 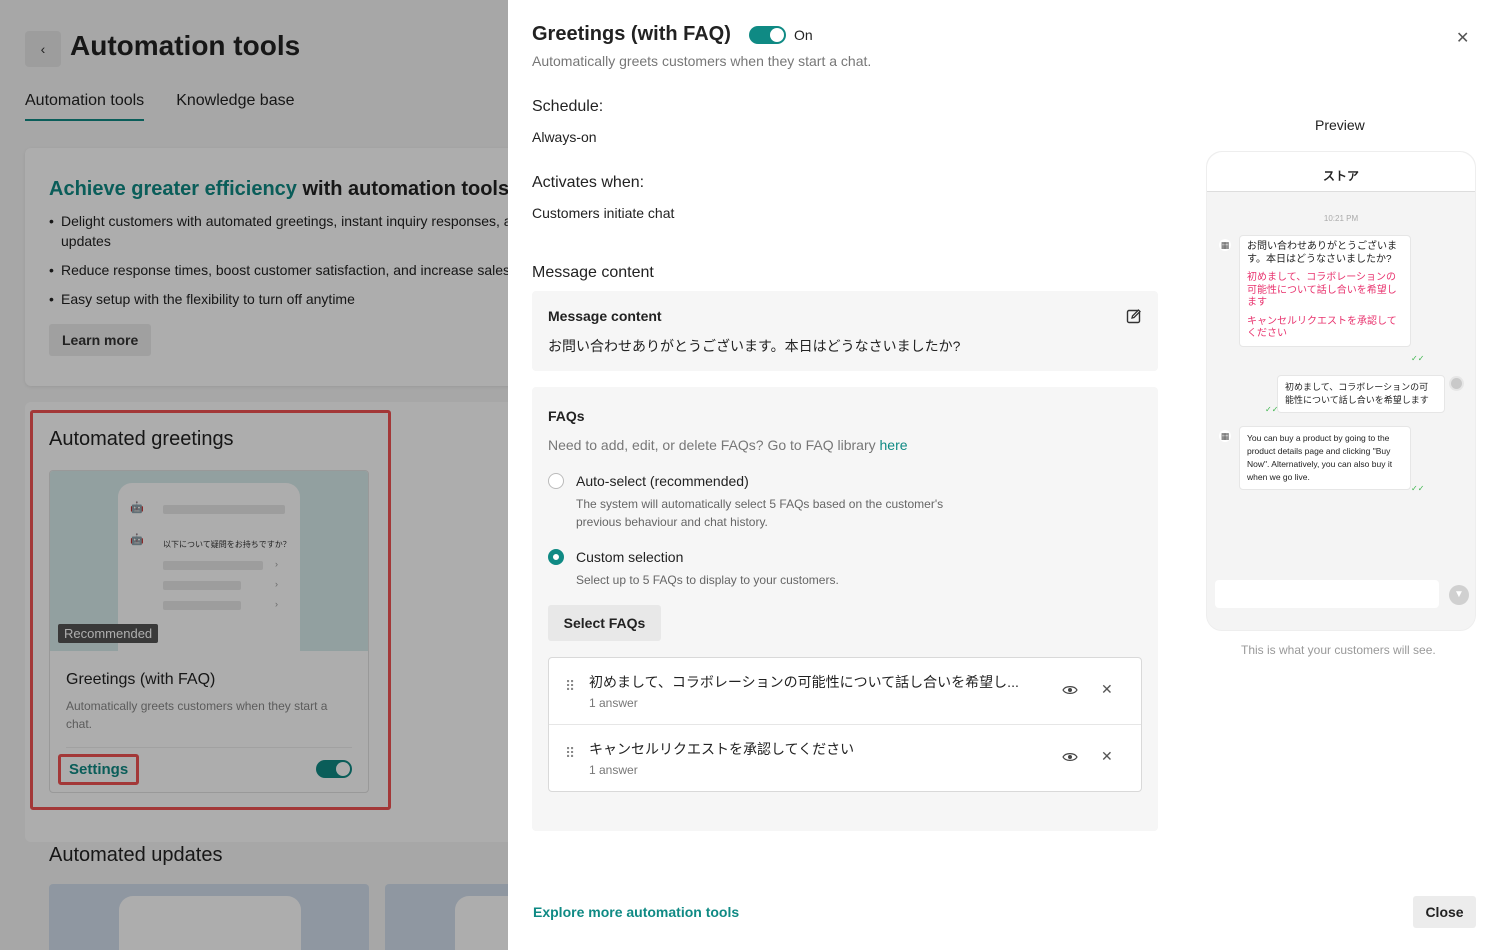 What do you see at coordinates (662, 481) in the screenshot?
I see `auto-select-label: Auto-select (recommended)` at bounding box center [662, 481].